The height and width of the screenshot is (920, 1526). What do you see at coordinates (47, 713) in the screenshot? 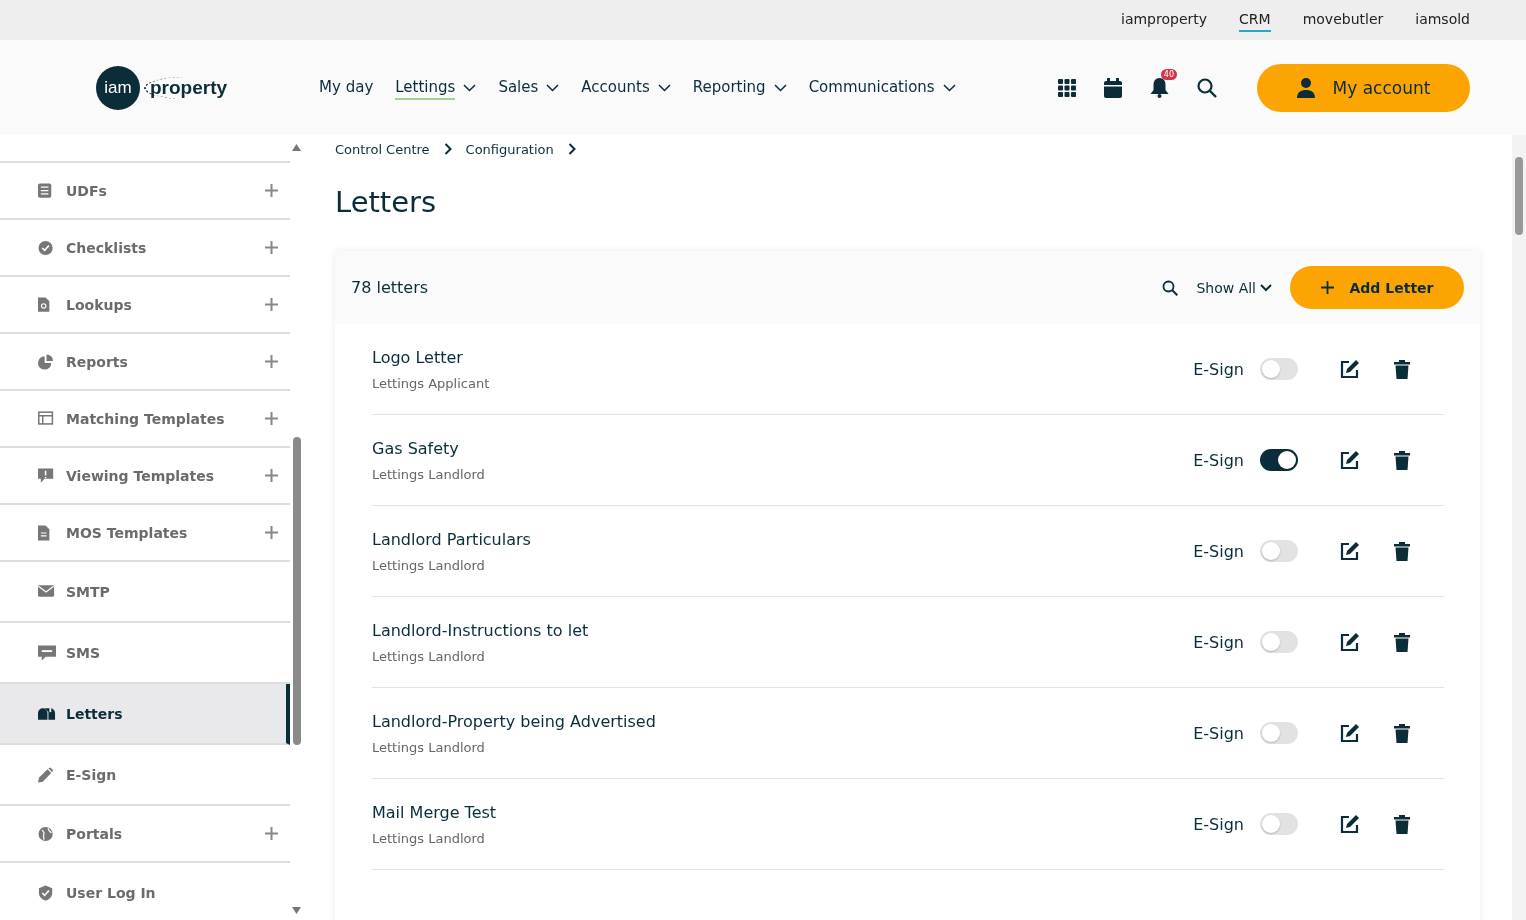
I see `mailbox-icon` at bounding box center [47, 713].